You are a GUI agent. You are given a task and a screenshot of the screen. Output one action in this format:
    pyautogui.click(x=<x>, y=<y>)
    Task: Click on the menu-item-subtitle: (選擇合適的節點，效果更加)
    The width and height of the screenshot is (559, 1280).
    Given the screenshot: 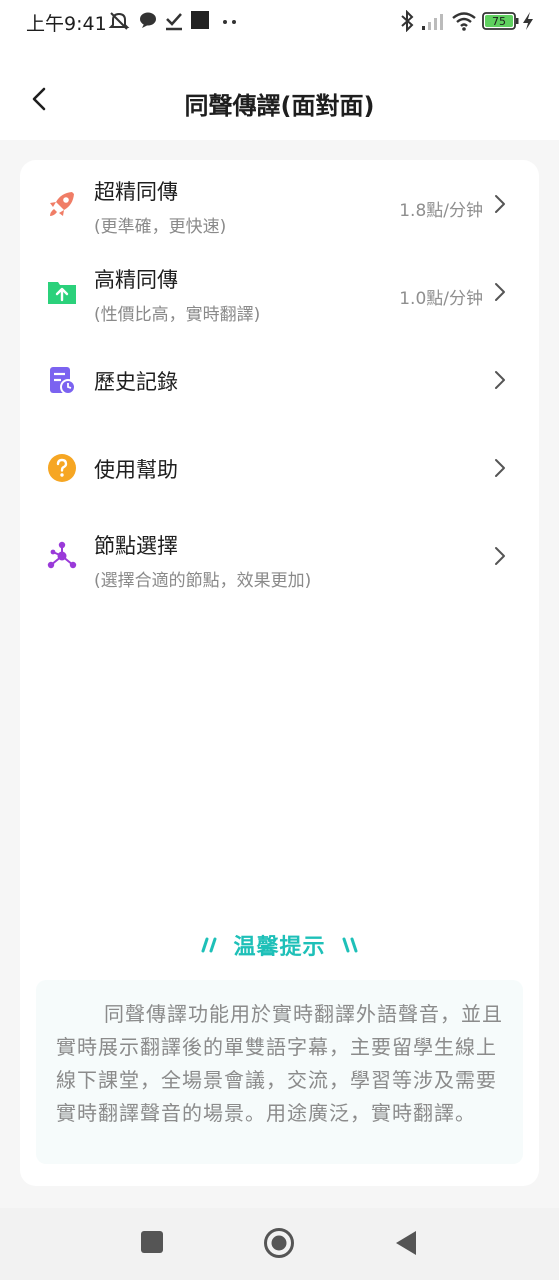 What is the action you would take?
    pyautogui.click(x=203, y=581)
    